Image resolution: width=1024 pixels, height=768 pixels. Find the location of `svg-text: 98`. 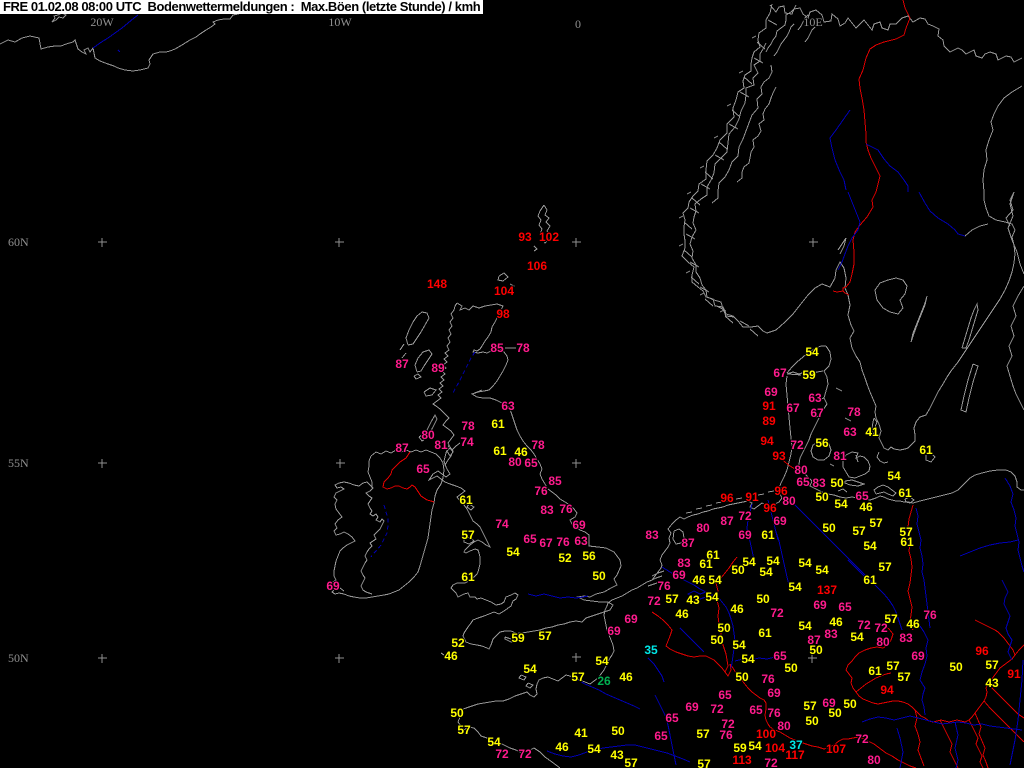

svg-text: 98 is located at coordinates (503, 314).